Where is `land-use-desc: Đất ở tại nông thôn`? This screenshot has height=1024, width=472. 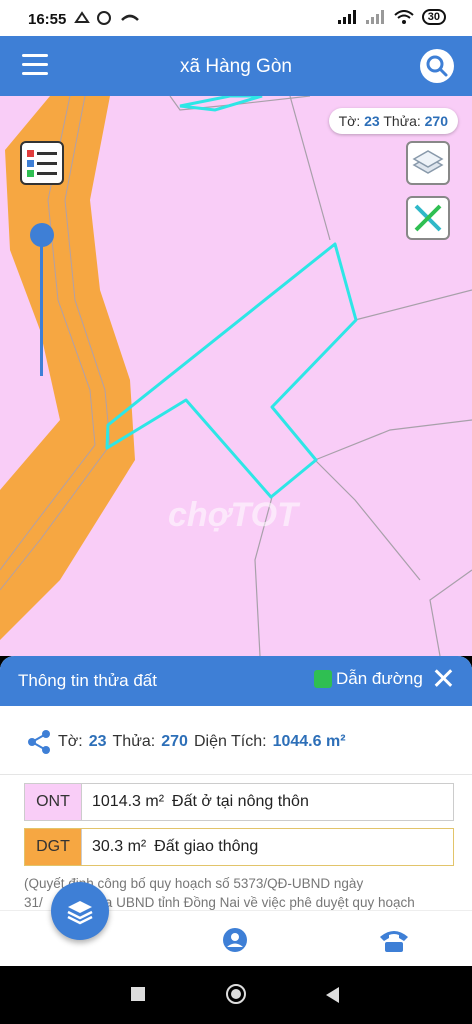 land-use-desc: Đất ở tại nông thôn is located at coordinates (240, 801).